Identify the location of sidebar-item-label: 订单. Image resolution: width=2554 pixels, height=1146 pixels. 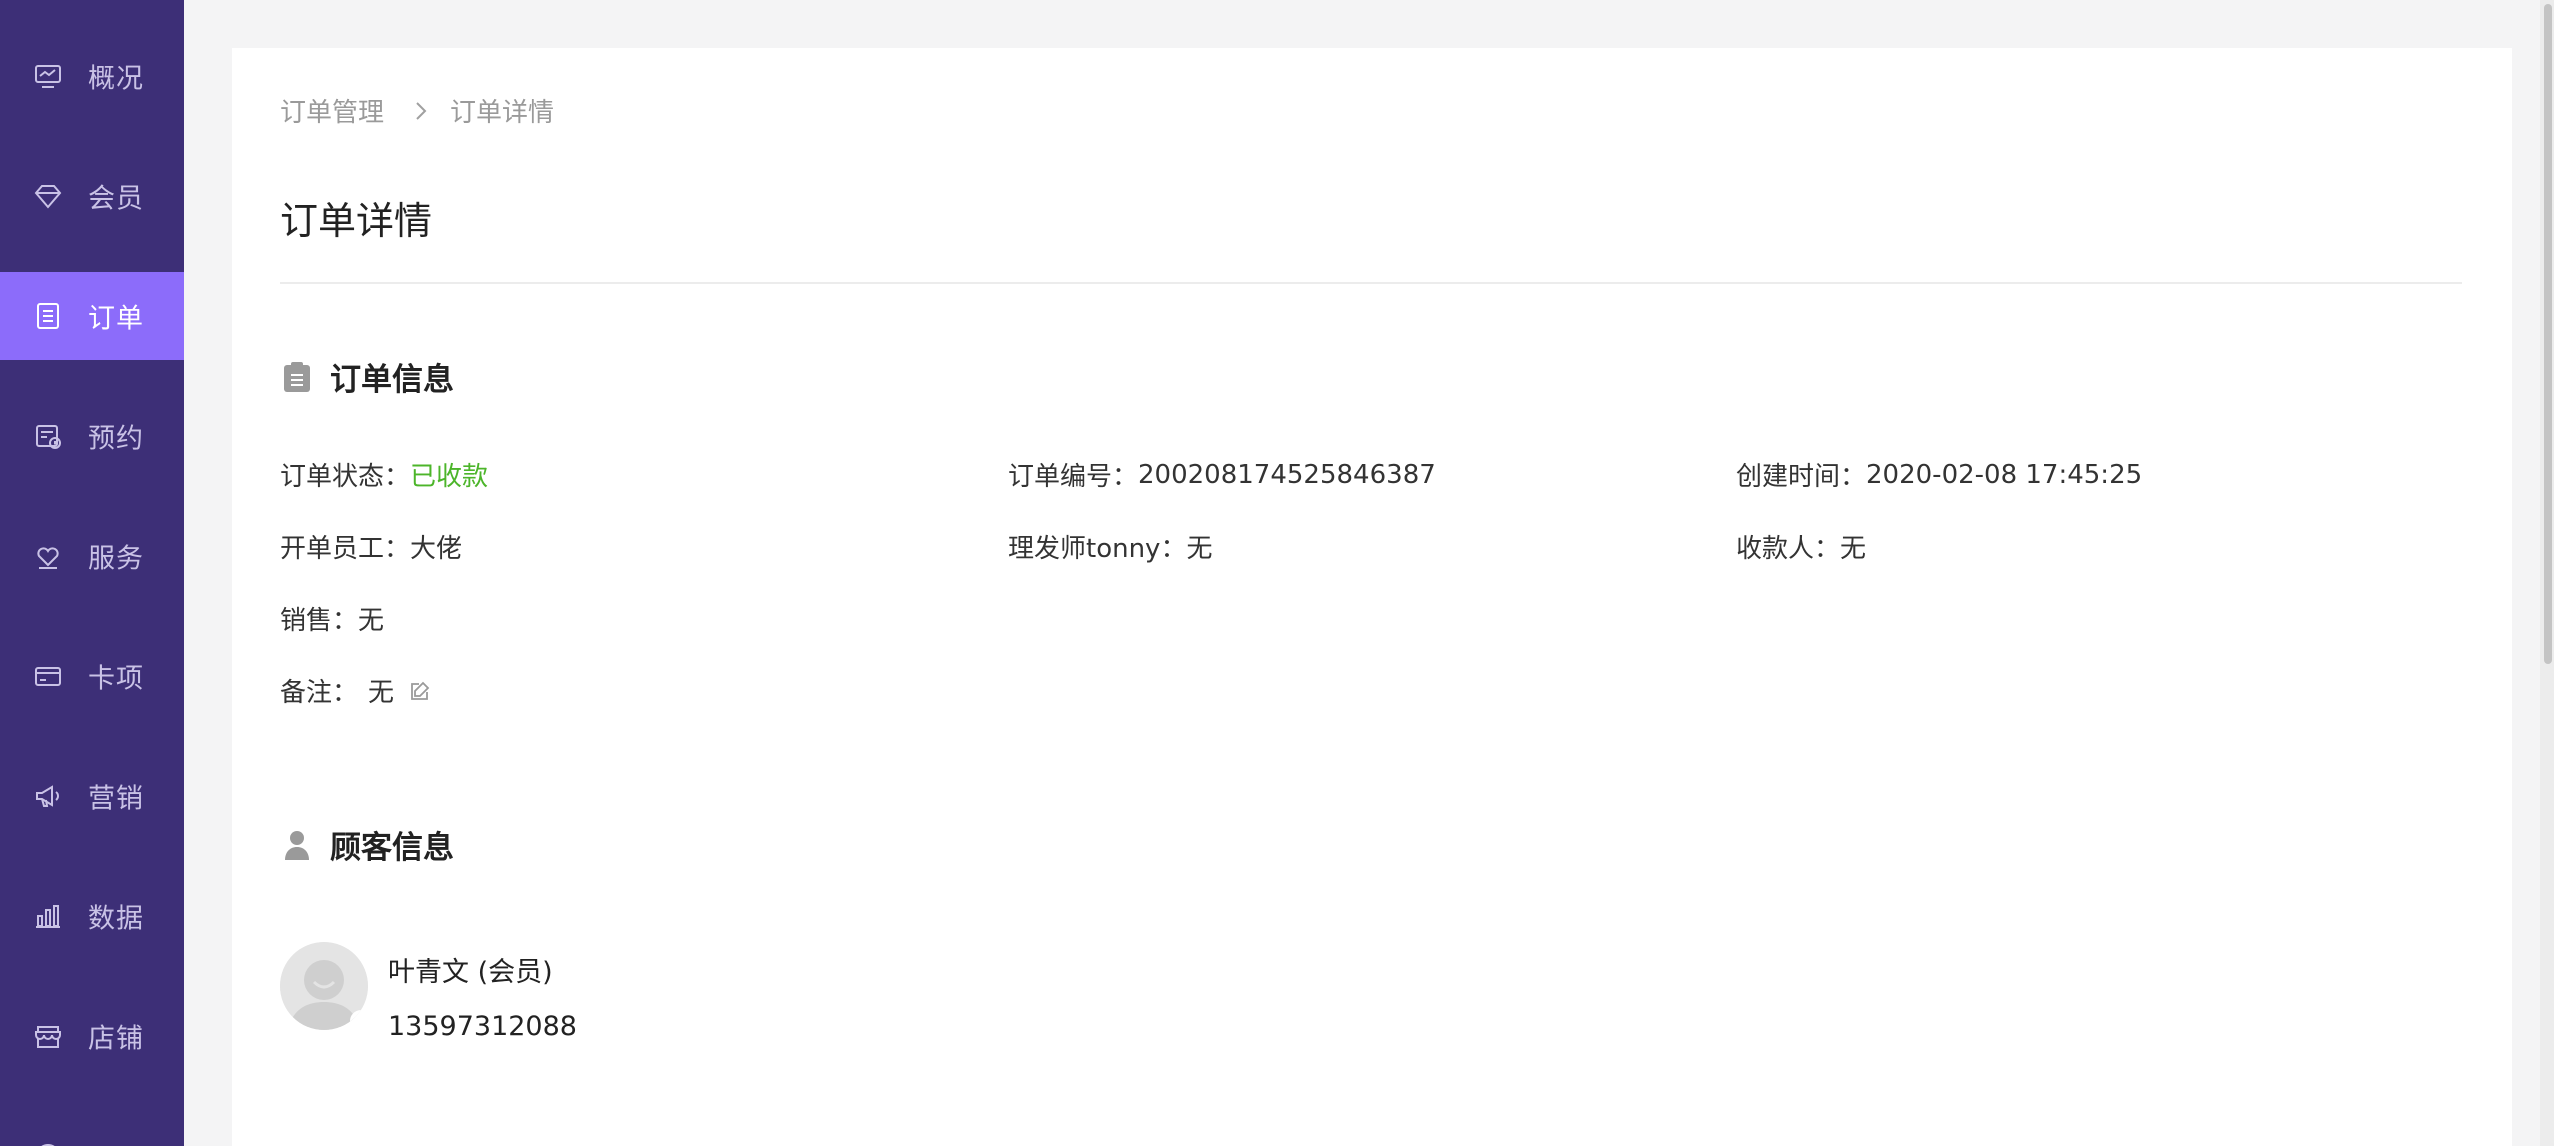
(116, 319).